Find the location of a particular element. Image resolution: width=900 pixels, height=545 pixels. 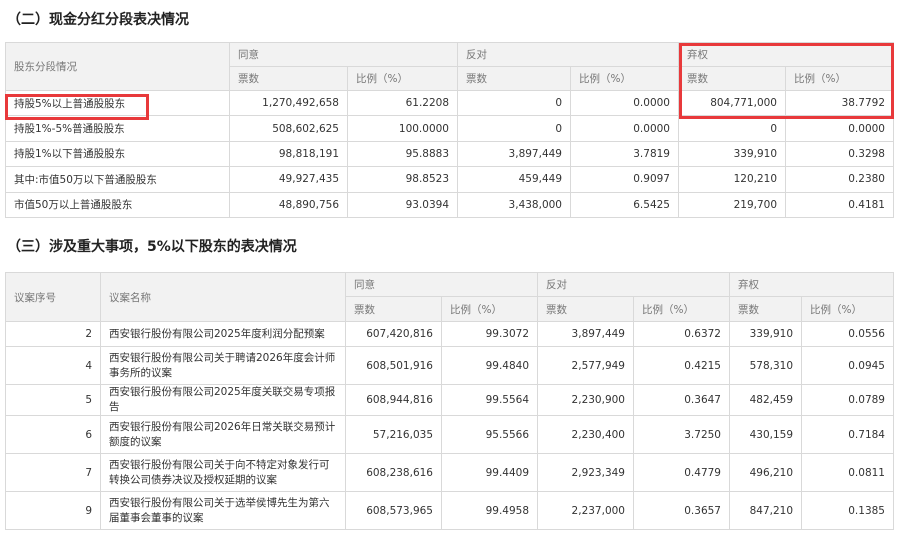

agree-ratio: 99.5564 is located at coordinates (489, 400).